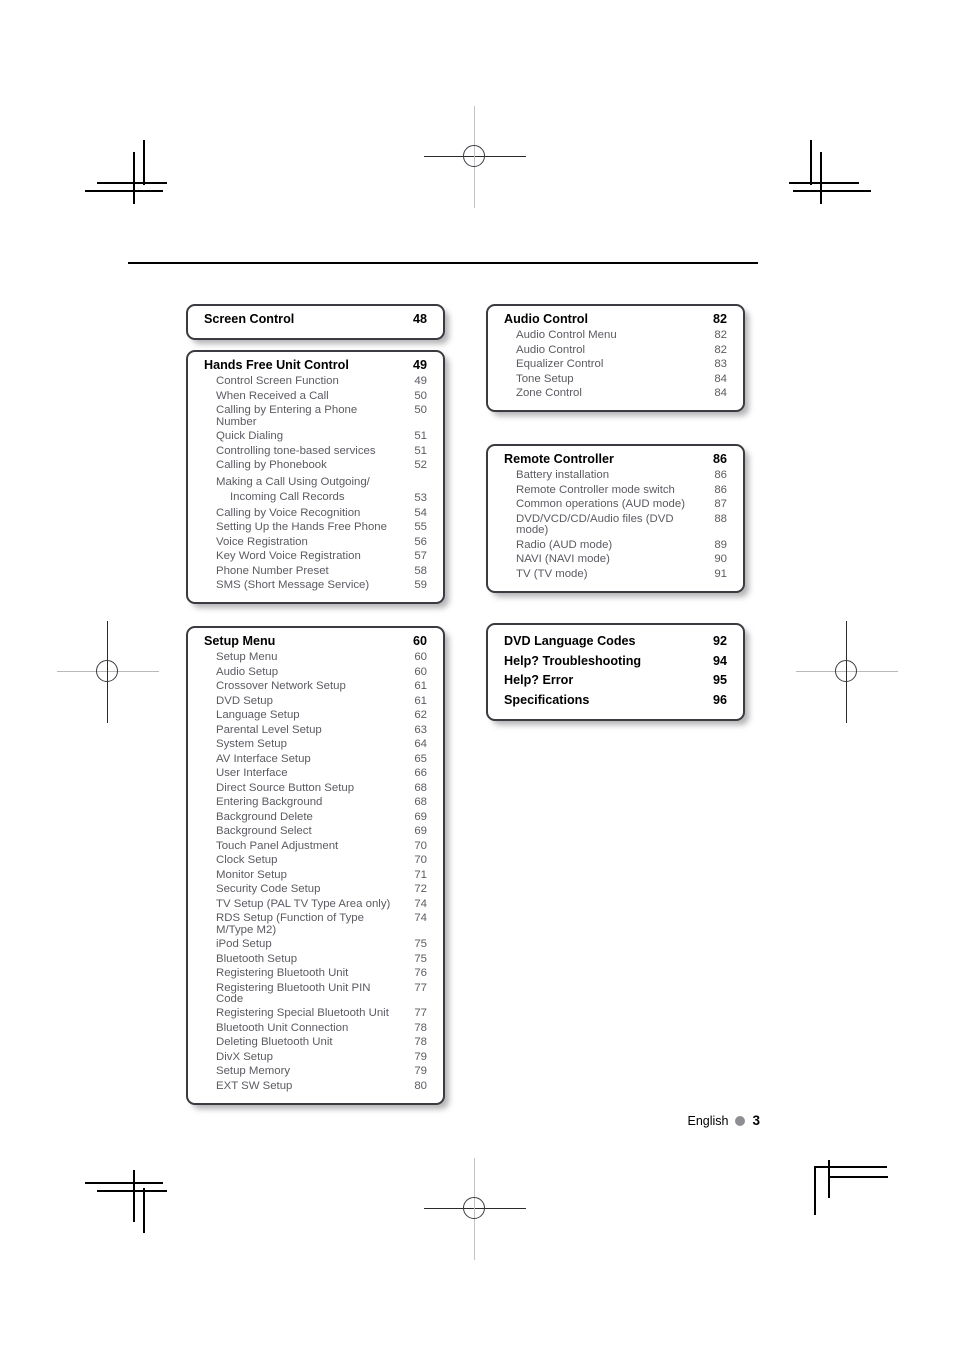  What do you see at coordinates (420, 450) in the screenshot?
I see `toc-entry-page-number: 51` at bounding box center [420, 450].